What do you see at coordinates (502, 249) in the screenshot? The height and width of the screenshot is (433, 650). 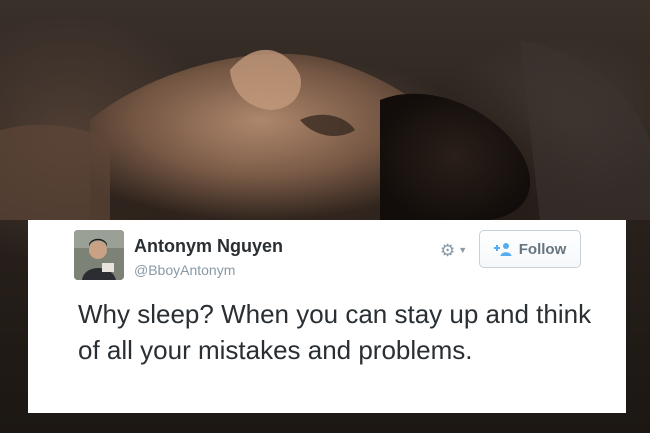 I see `follow-person-plus-icon` at bounding box center [502, 249].